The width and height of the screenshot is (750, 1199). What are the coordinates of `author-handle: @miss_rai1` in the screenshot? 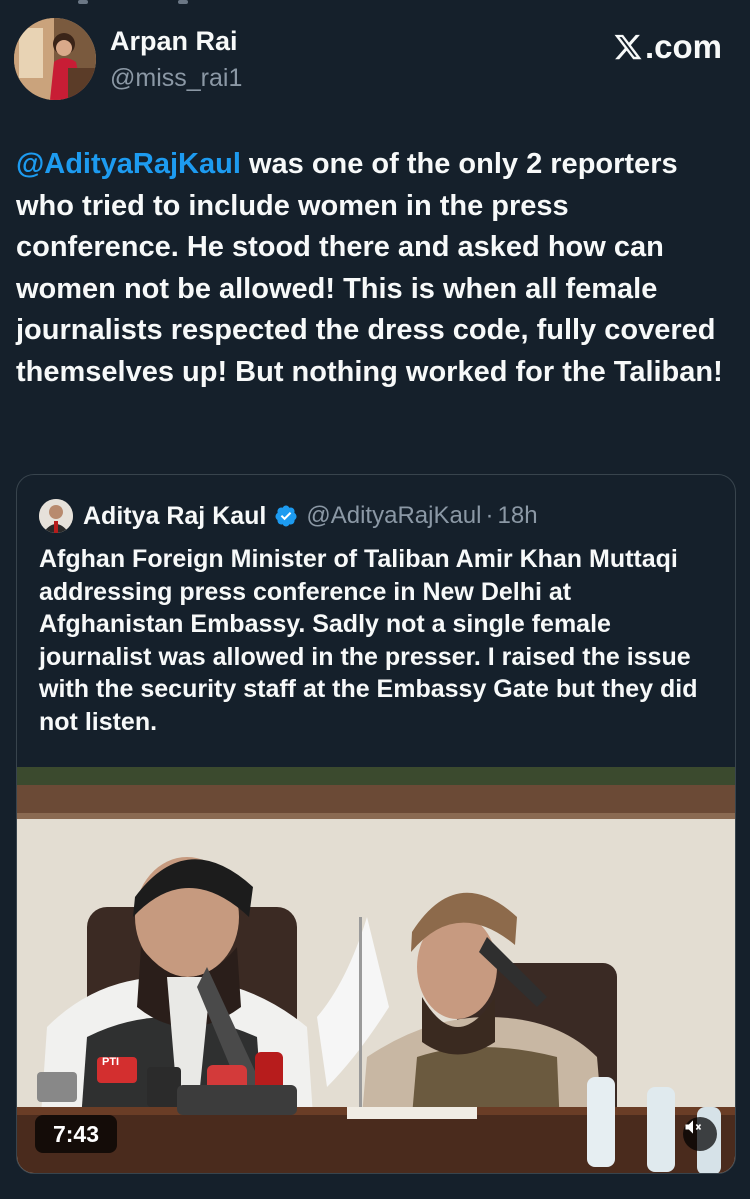 It's located at (176, 78).